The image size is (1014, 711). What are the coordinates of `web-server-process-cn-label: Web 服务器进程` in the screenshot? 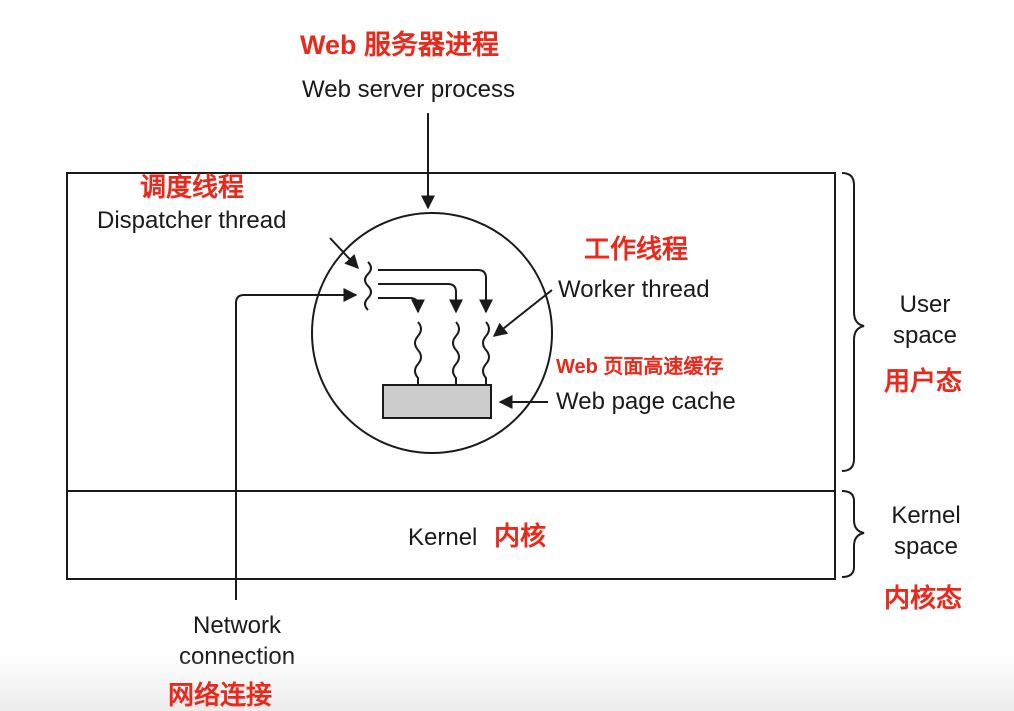 It's located at (400, 45).